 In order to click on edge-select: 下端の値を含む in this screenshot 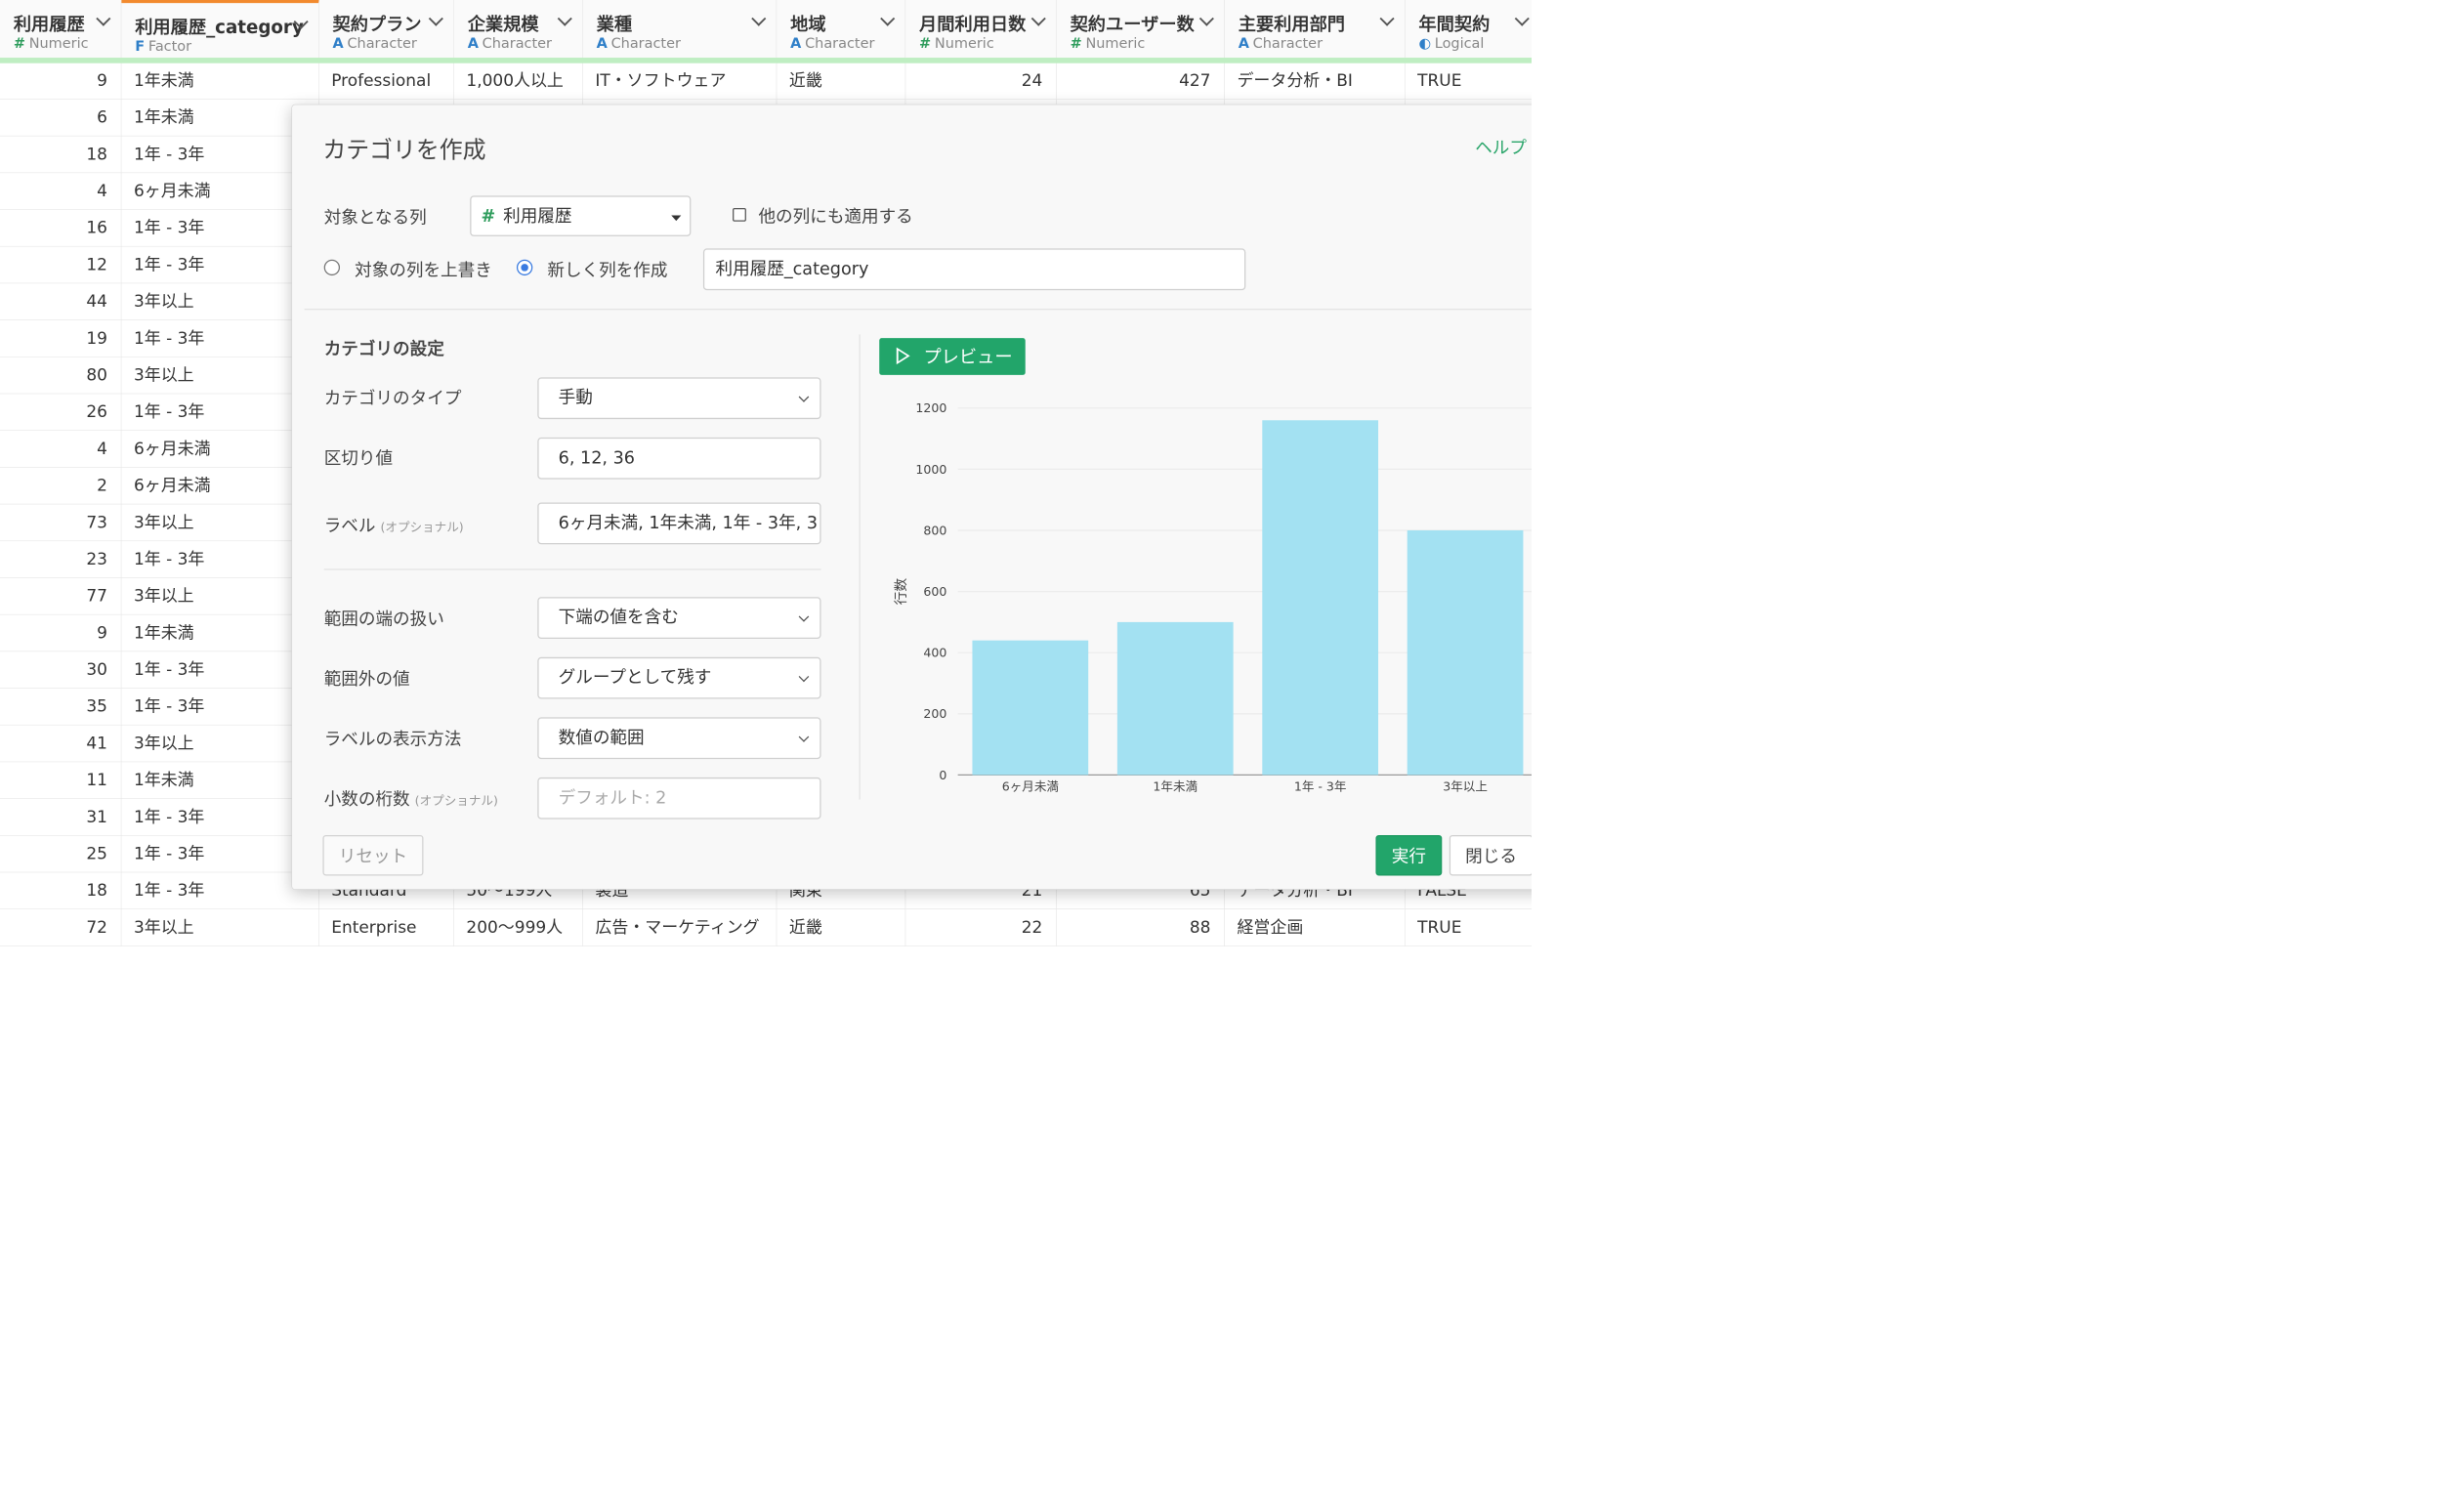, I will do `click(679, 618)`.